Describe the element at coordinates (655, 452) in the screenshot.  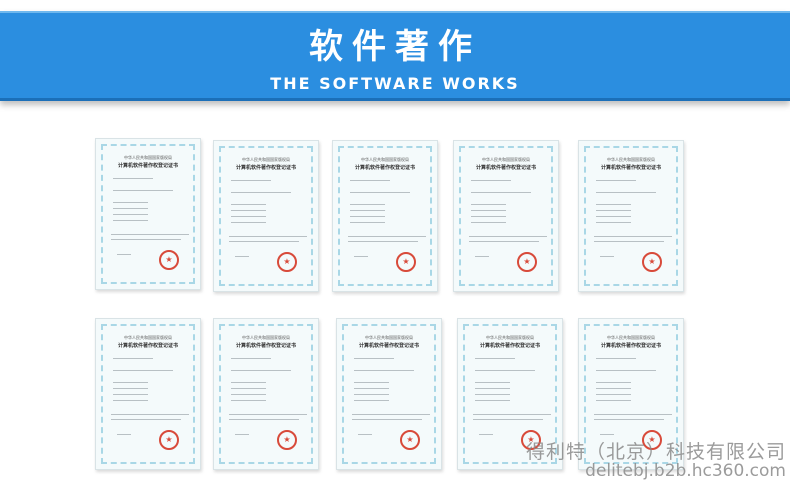
I see `company-watermark: 得利特（北京）科技有限公司` at that location.